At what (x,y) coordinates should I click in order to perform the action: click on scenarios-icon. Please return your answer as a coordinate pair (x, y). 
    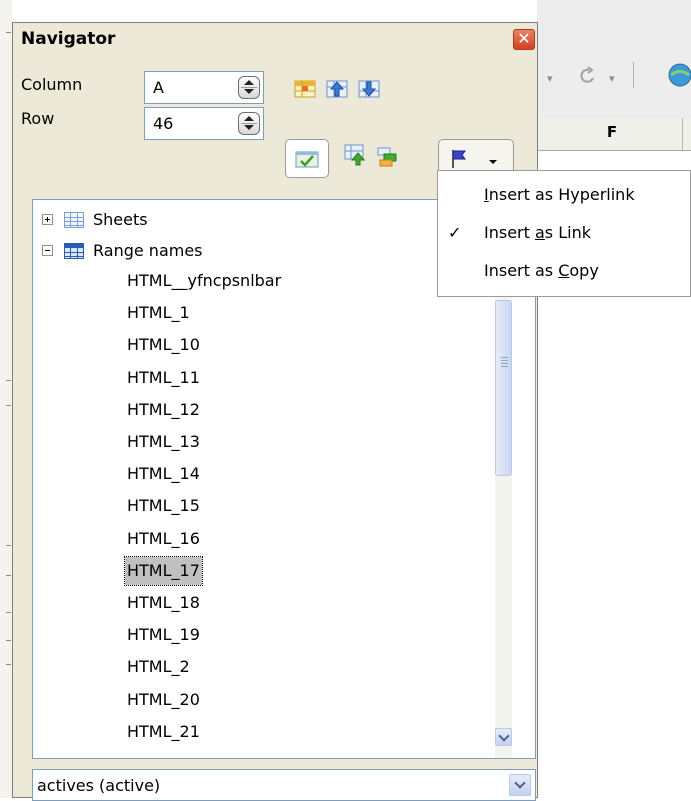
    Looking at the image, I should click on (387, 157).